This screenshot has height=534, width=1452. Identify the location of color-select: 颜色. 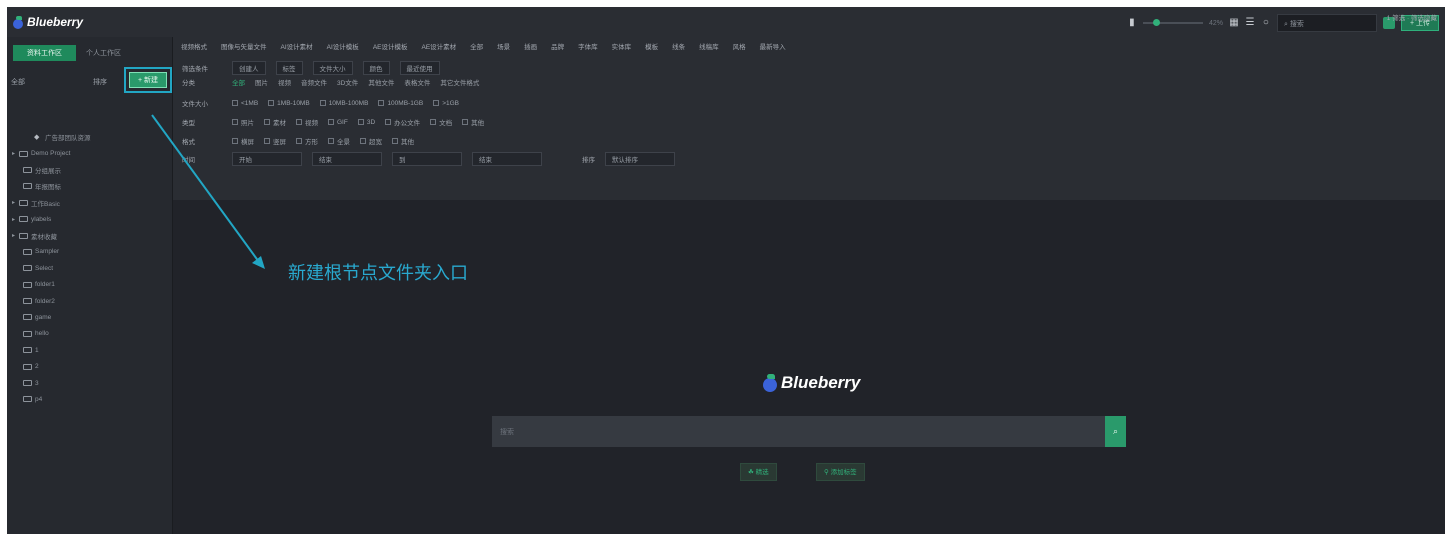
(376, 68).